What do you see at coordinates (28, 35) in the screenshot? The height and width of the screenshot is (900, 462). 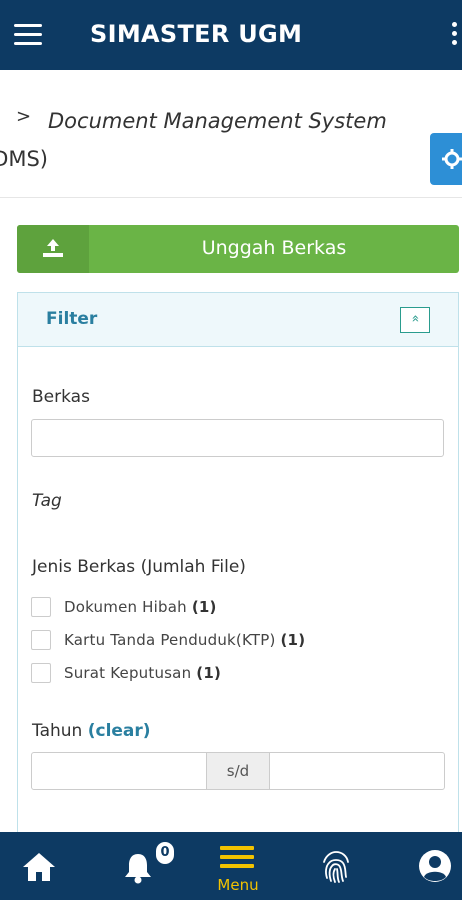 I see `hamburger-icon` at bounding box center [28, 35].